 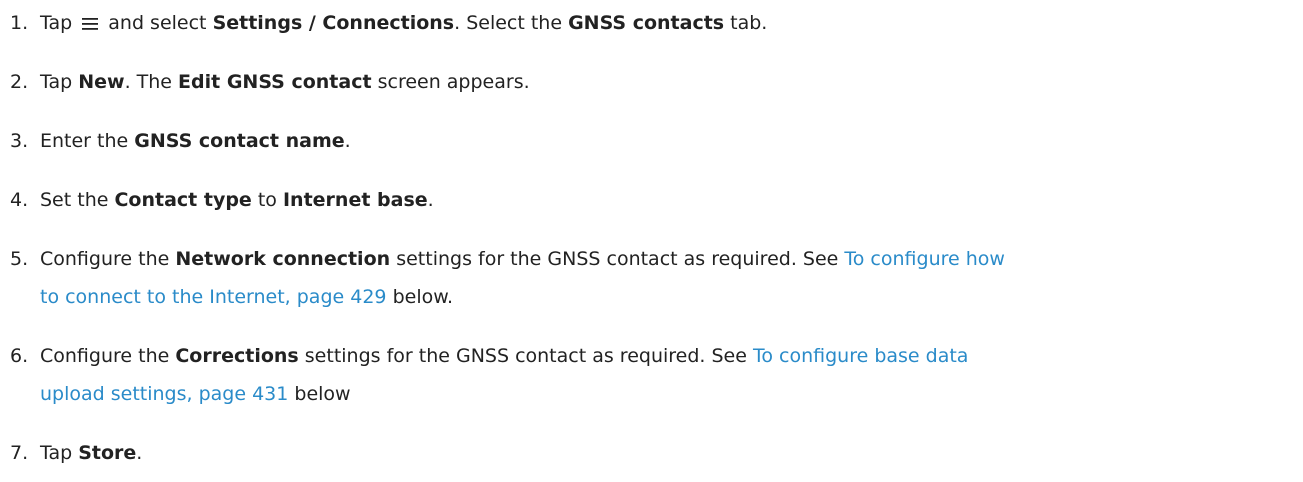 I want to click on text-run: tab., so click(x=749, y=23).